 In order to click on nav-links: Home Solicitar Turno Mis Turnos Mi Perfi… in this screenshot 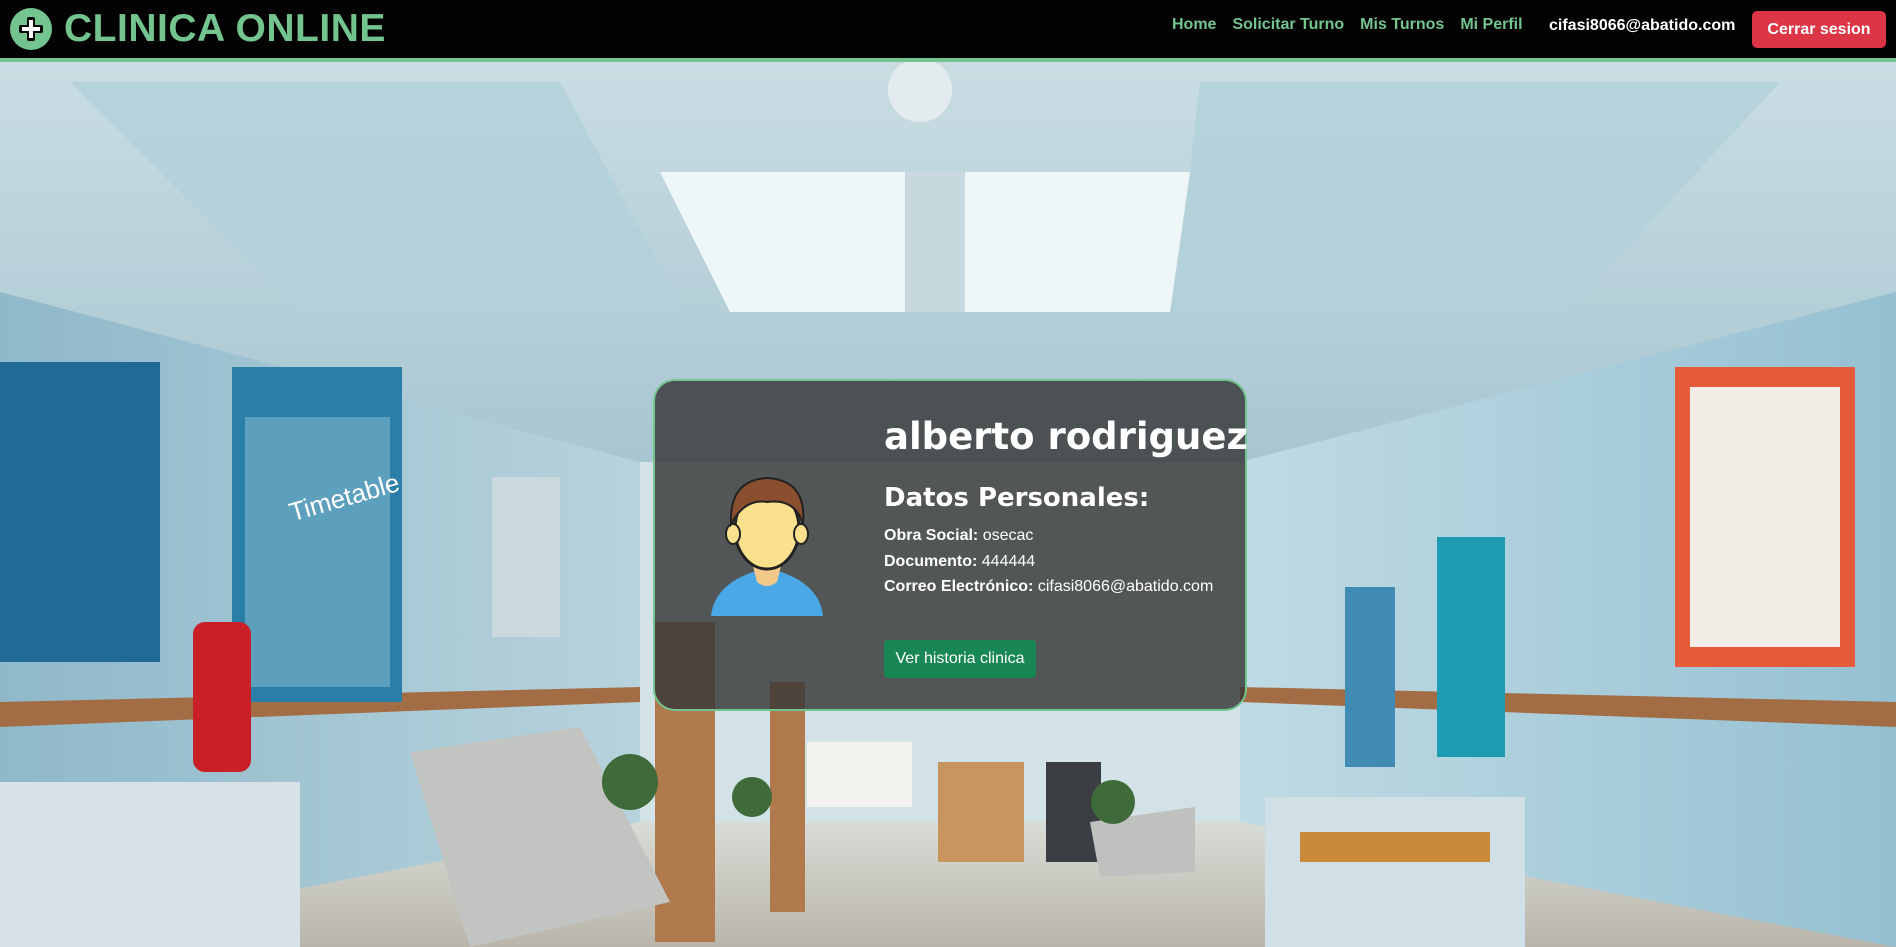, I will do `click(1355, 25)`.